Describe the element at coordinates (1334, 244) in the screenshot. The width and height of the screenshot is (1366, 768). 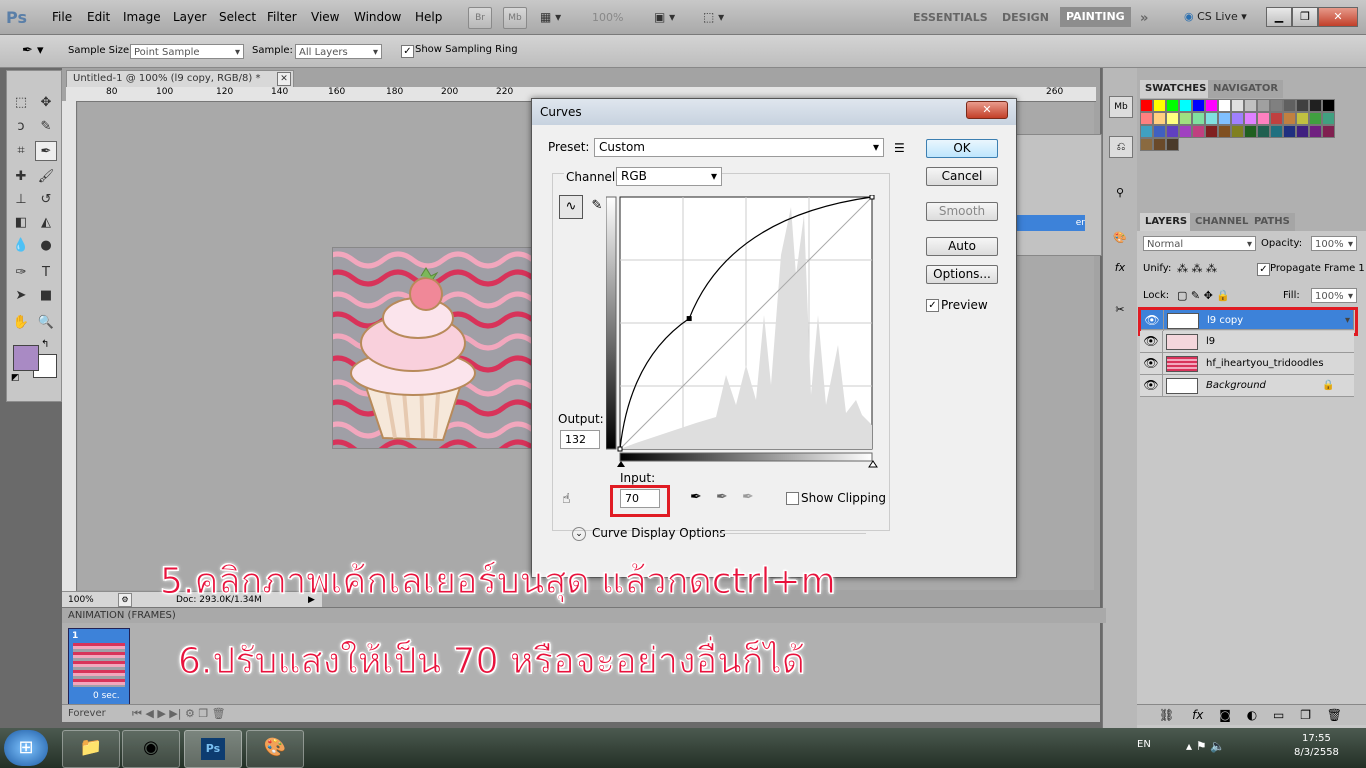
I see `opacity-field: 100%` at that location.